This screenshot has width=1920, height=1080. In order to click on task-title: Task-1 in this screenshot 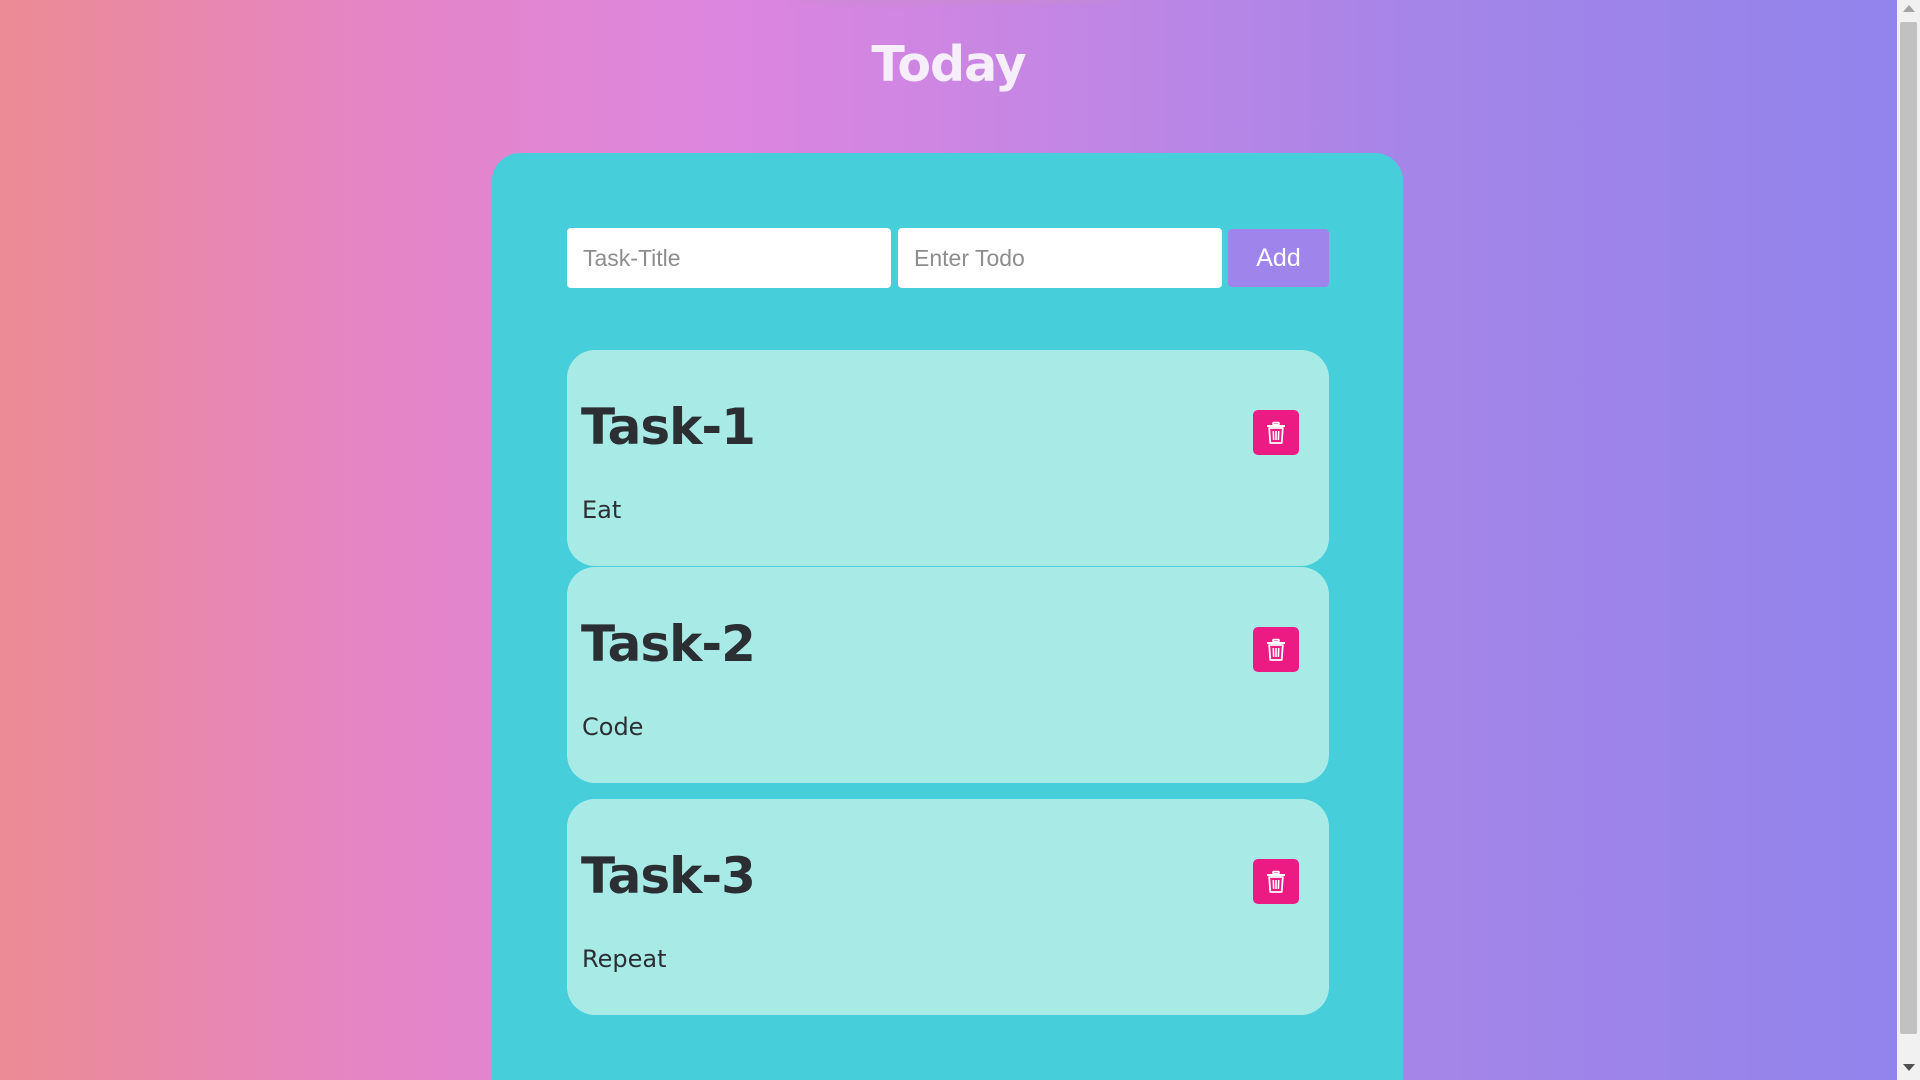, I will do `click(668, 427)`.